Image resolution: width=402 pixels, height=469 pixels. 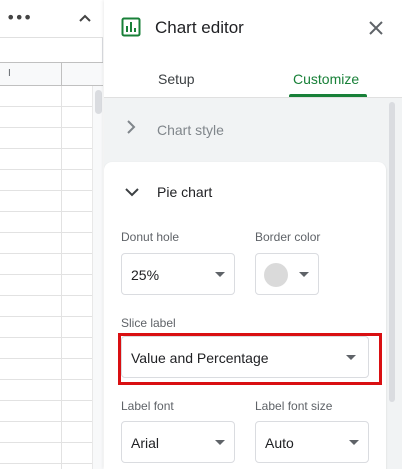 I want to click on label-font-select: Arial, so click(x=178, y=442).